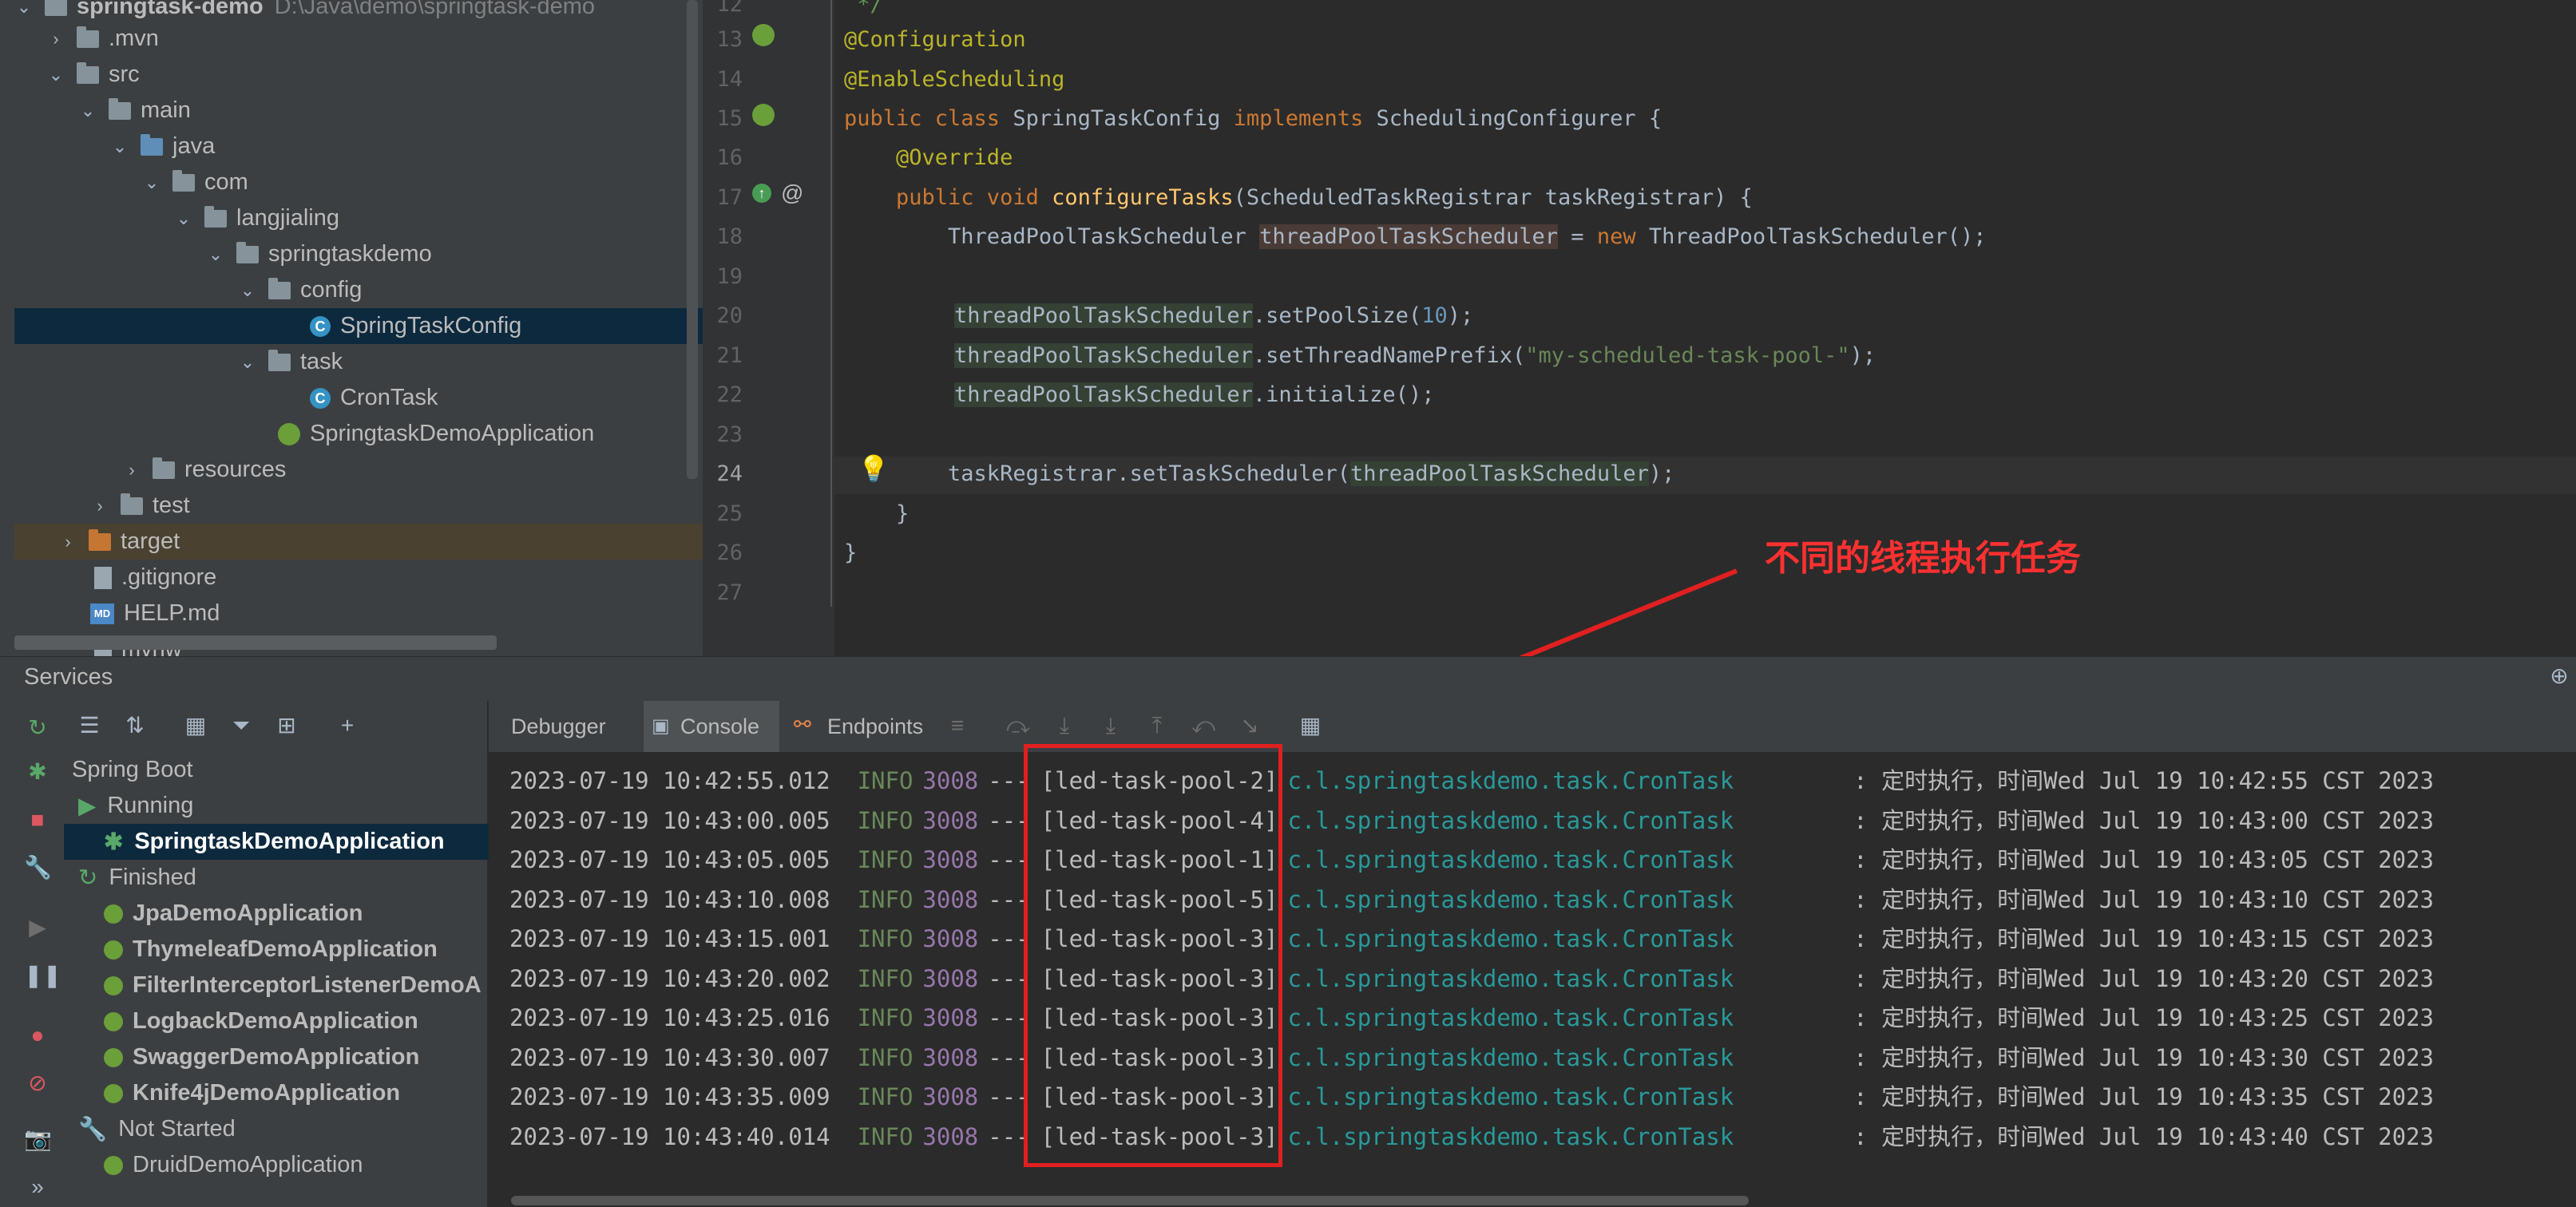 The width and height of the screenshot is (2576, 1207). Describe the element at coordinates (37, 1035) in the screenshot. I see `breakpoints-icon: ●` at that location.